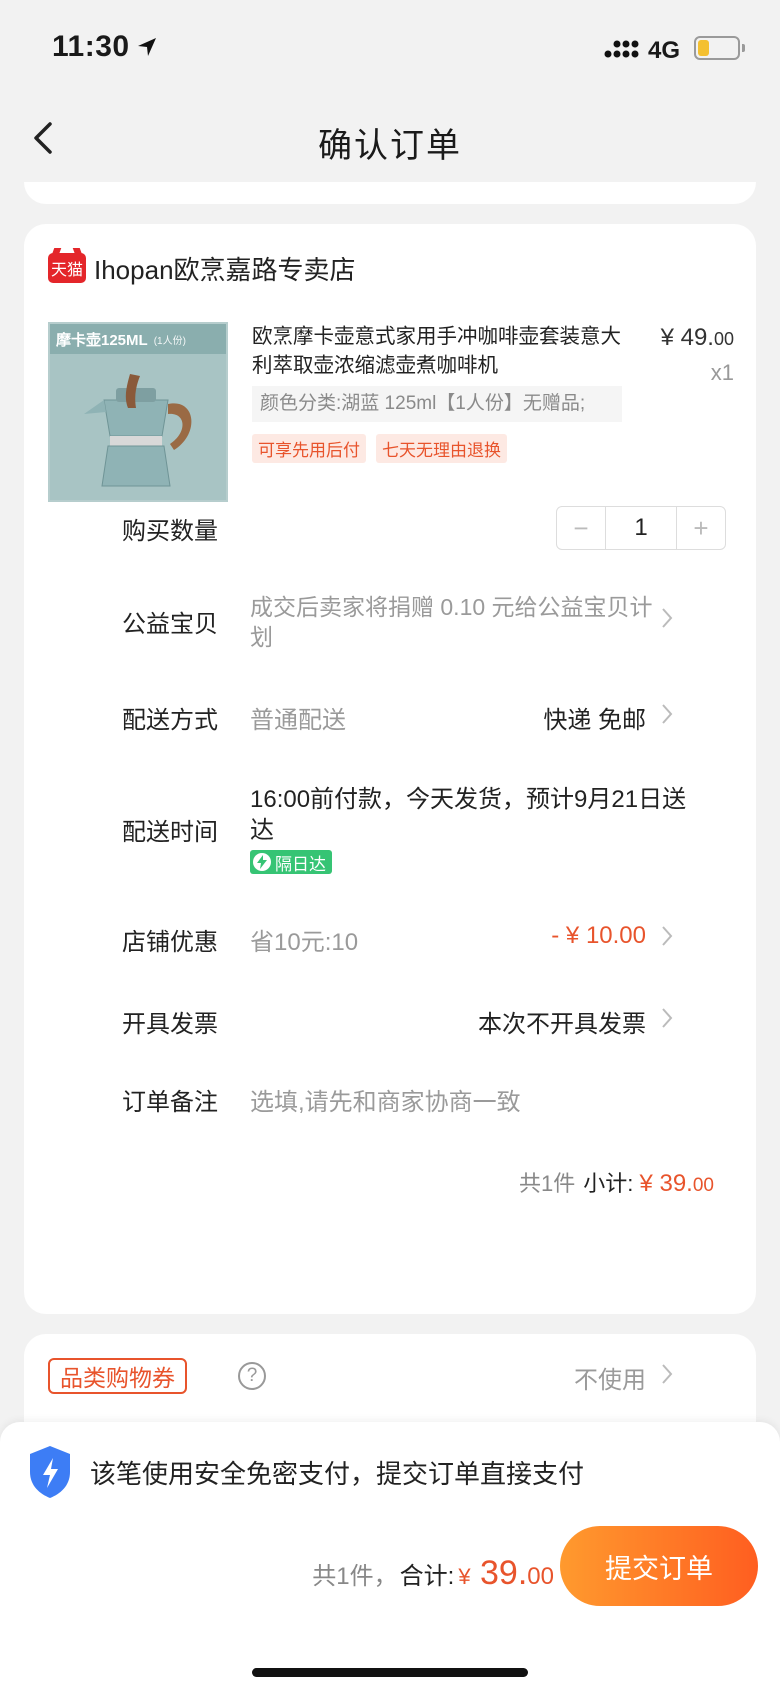 The width and height of the screenshot is (780, 1688). I want to click on location-arrow-icon, so click(147, 47).